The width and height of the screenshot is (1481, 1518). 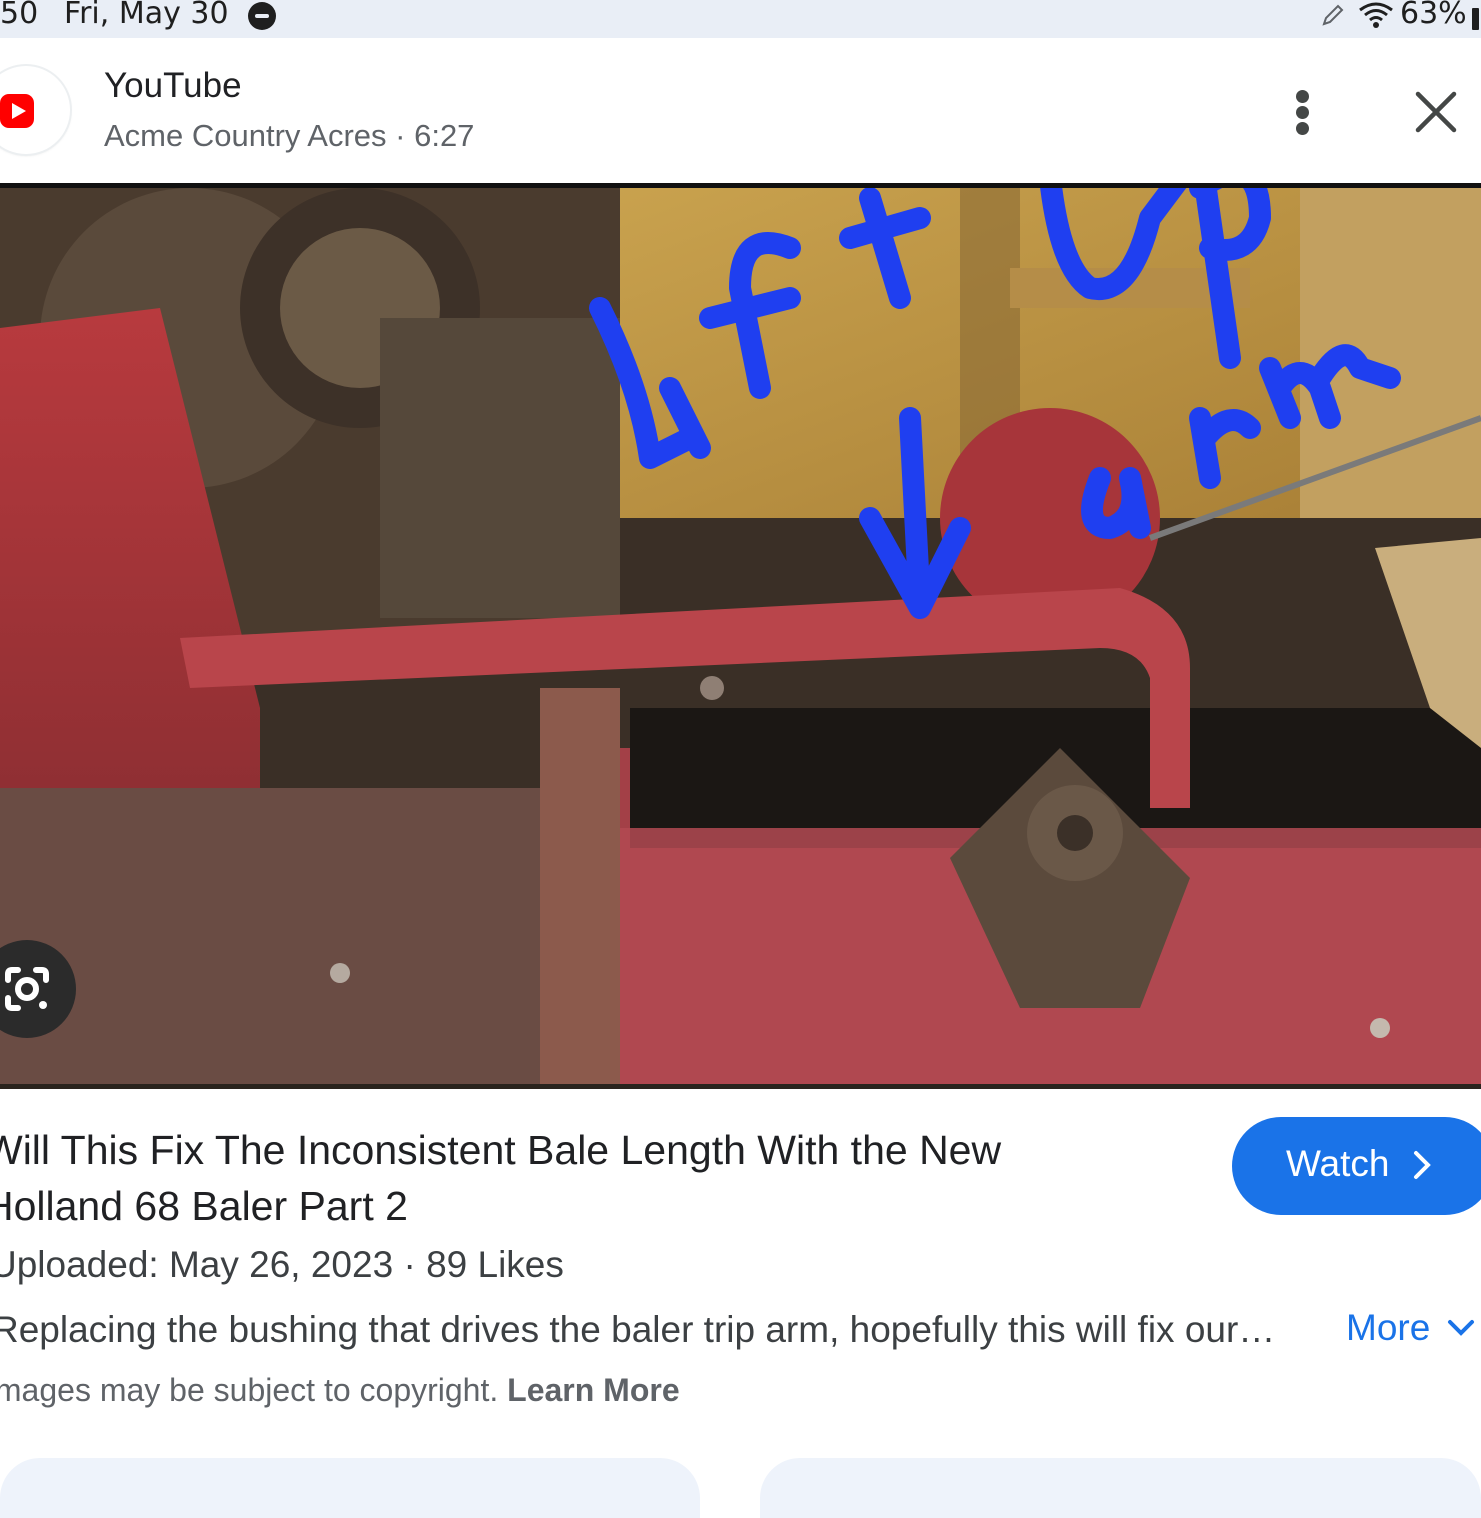 I want to click on source-meta: Acme Country Acres · 6:27, so click(x=289, y=135).